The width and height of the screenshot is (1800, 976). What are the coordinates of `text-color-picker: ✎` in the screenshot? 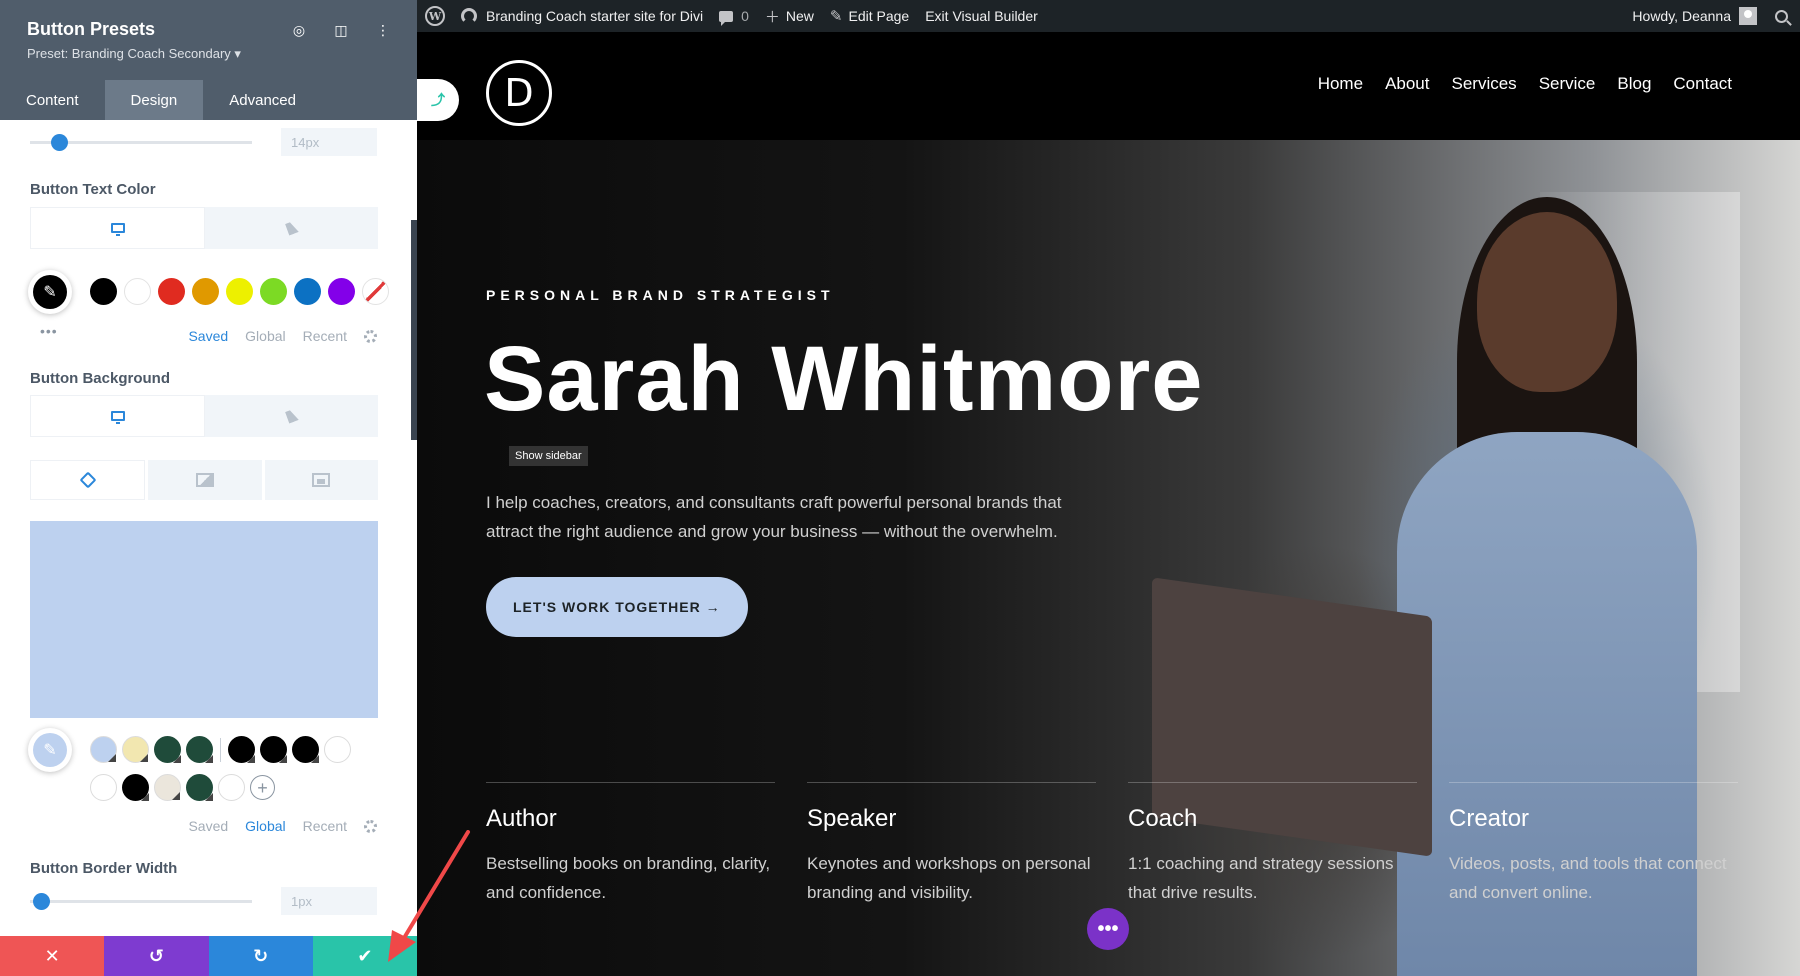 It's located at (50, 292).